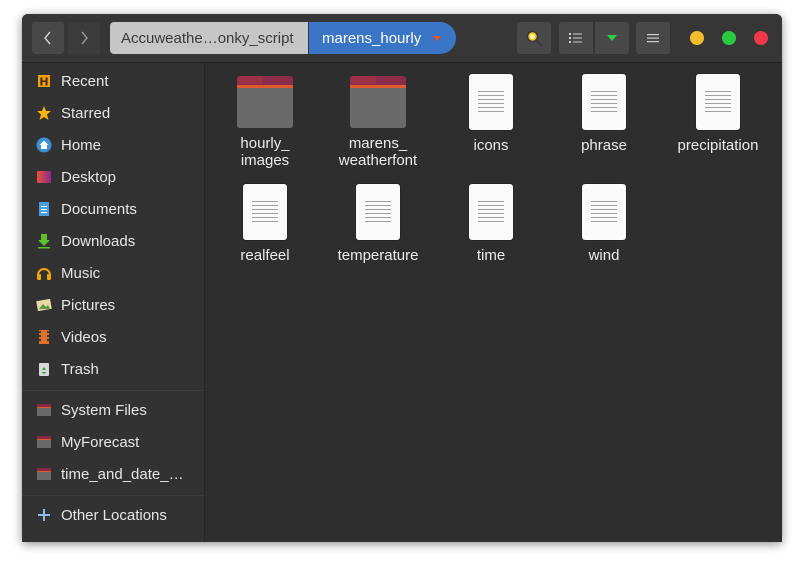 This screenshot has width=804, height=572. Describe the element at coordinates (81, 145) in the screenshot. I see `sidebar-item-label: Home` at that location.